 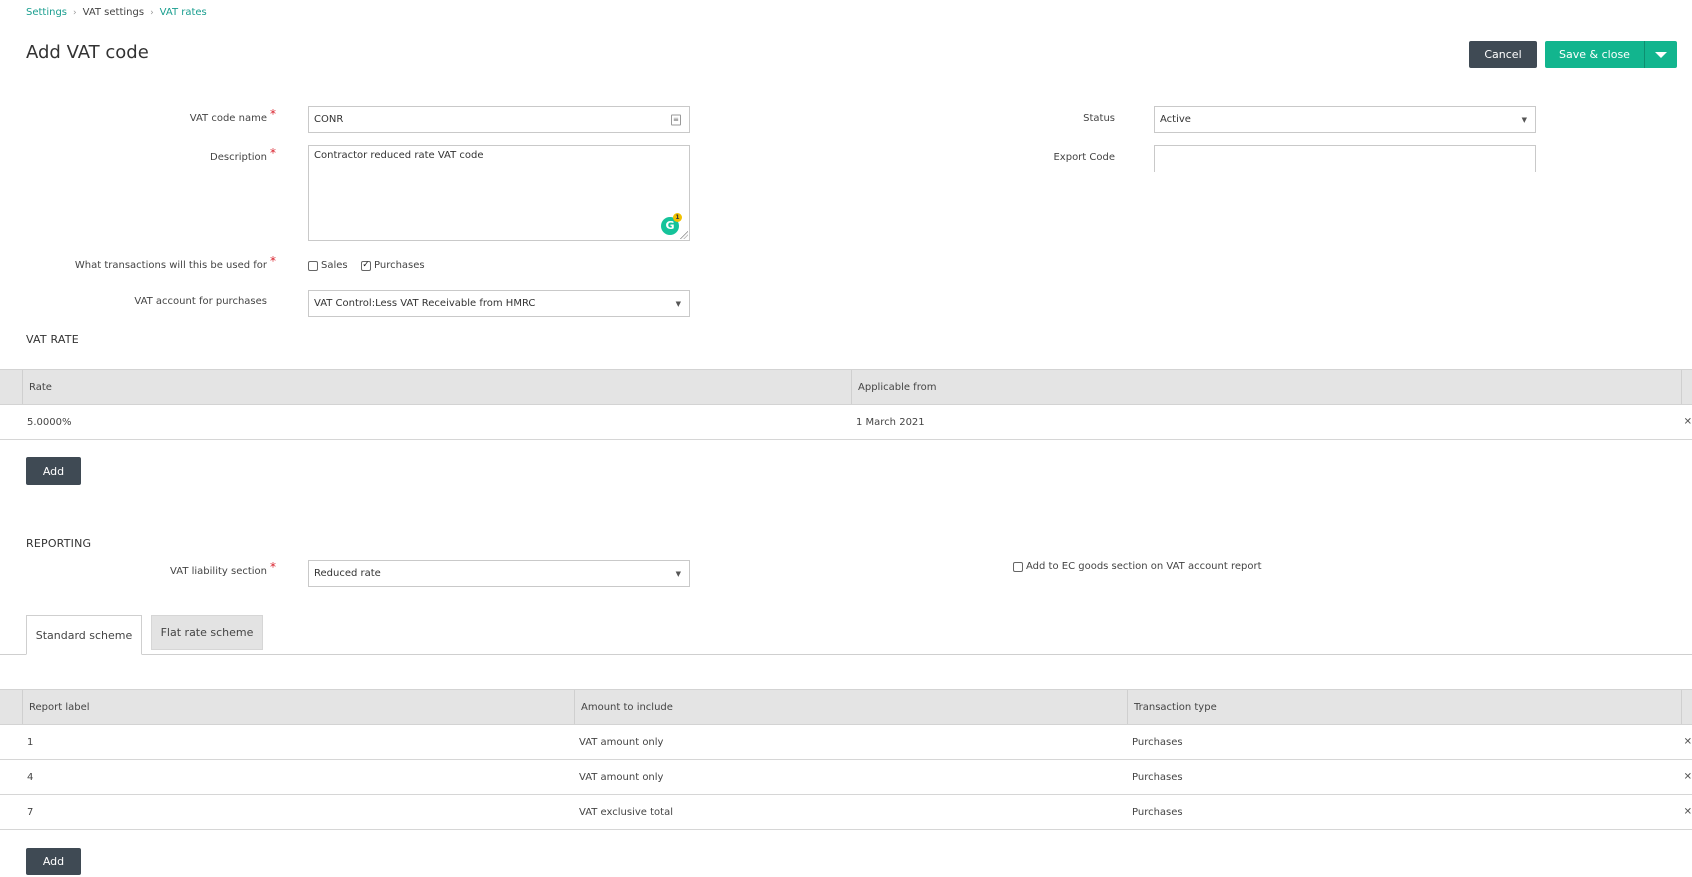 I want to click on caret-down-icon, so click(x=1661, y=54).